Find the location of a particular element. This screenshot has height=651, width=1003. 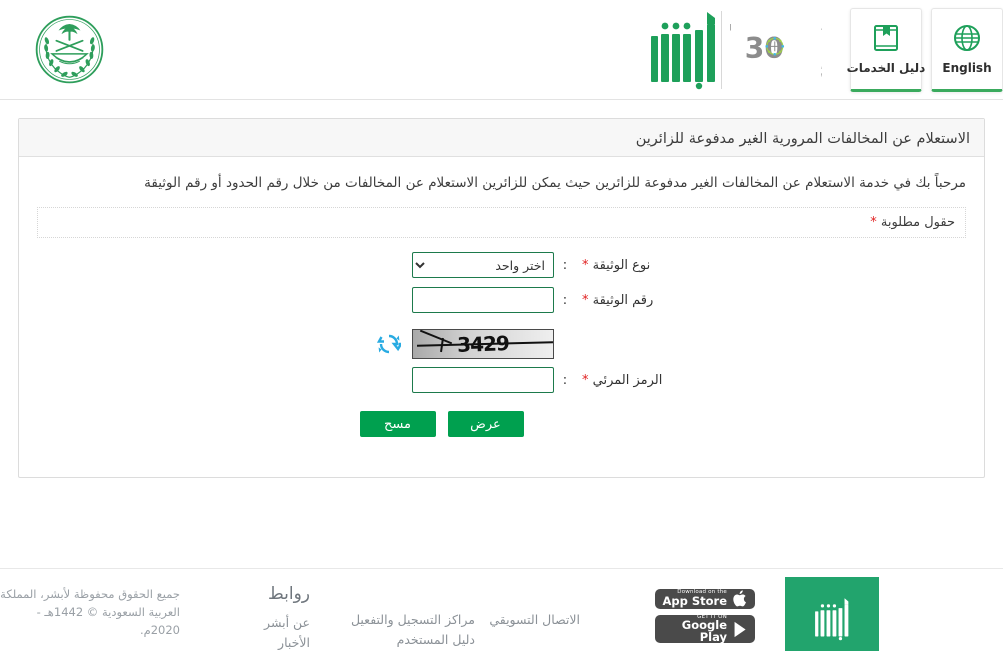

svg-text: 2 is located at coordinates (730, 48).